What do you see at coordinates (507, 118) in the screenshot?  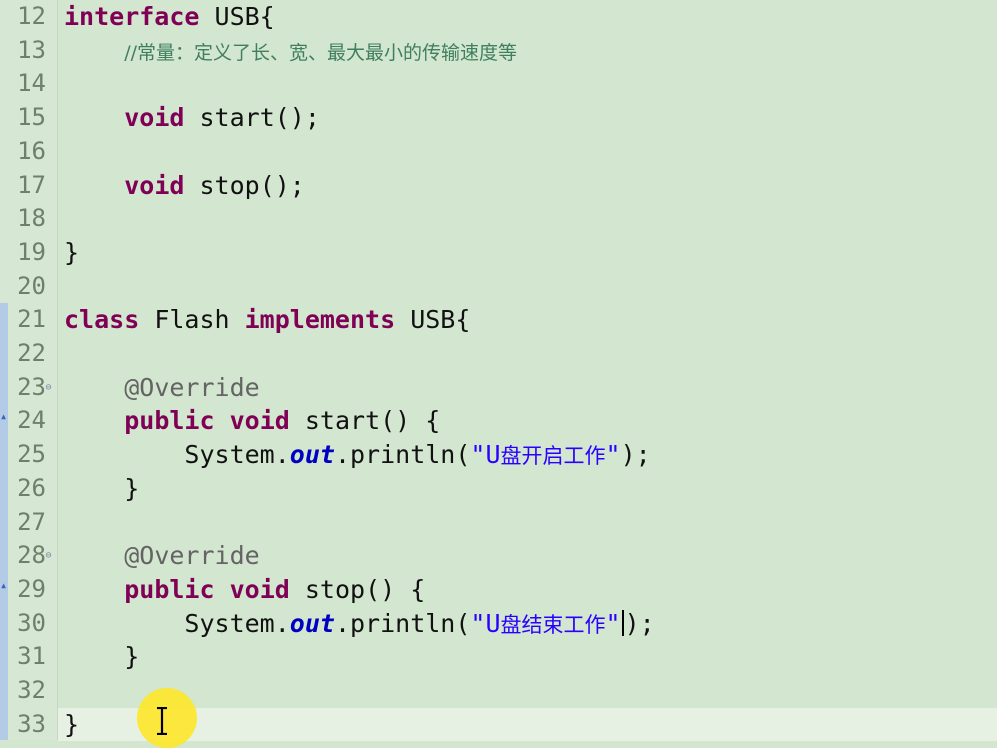 I see `code-line: 15 void start();` at bounding box center [507, 118].